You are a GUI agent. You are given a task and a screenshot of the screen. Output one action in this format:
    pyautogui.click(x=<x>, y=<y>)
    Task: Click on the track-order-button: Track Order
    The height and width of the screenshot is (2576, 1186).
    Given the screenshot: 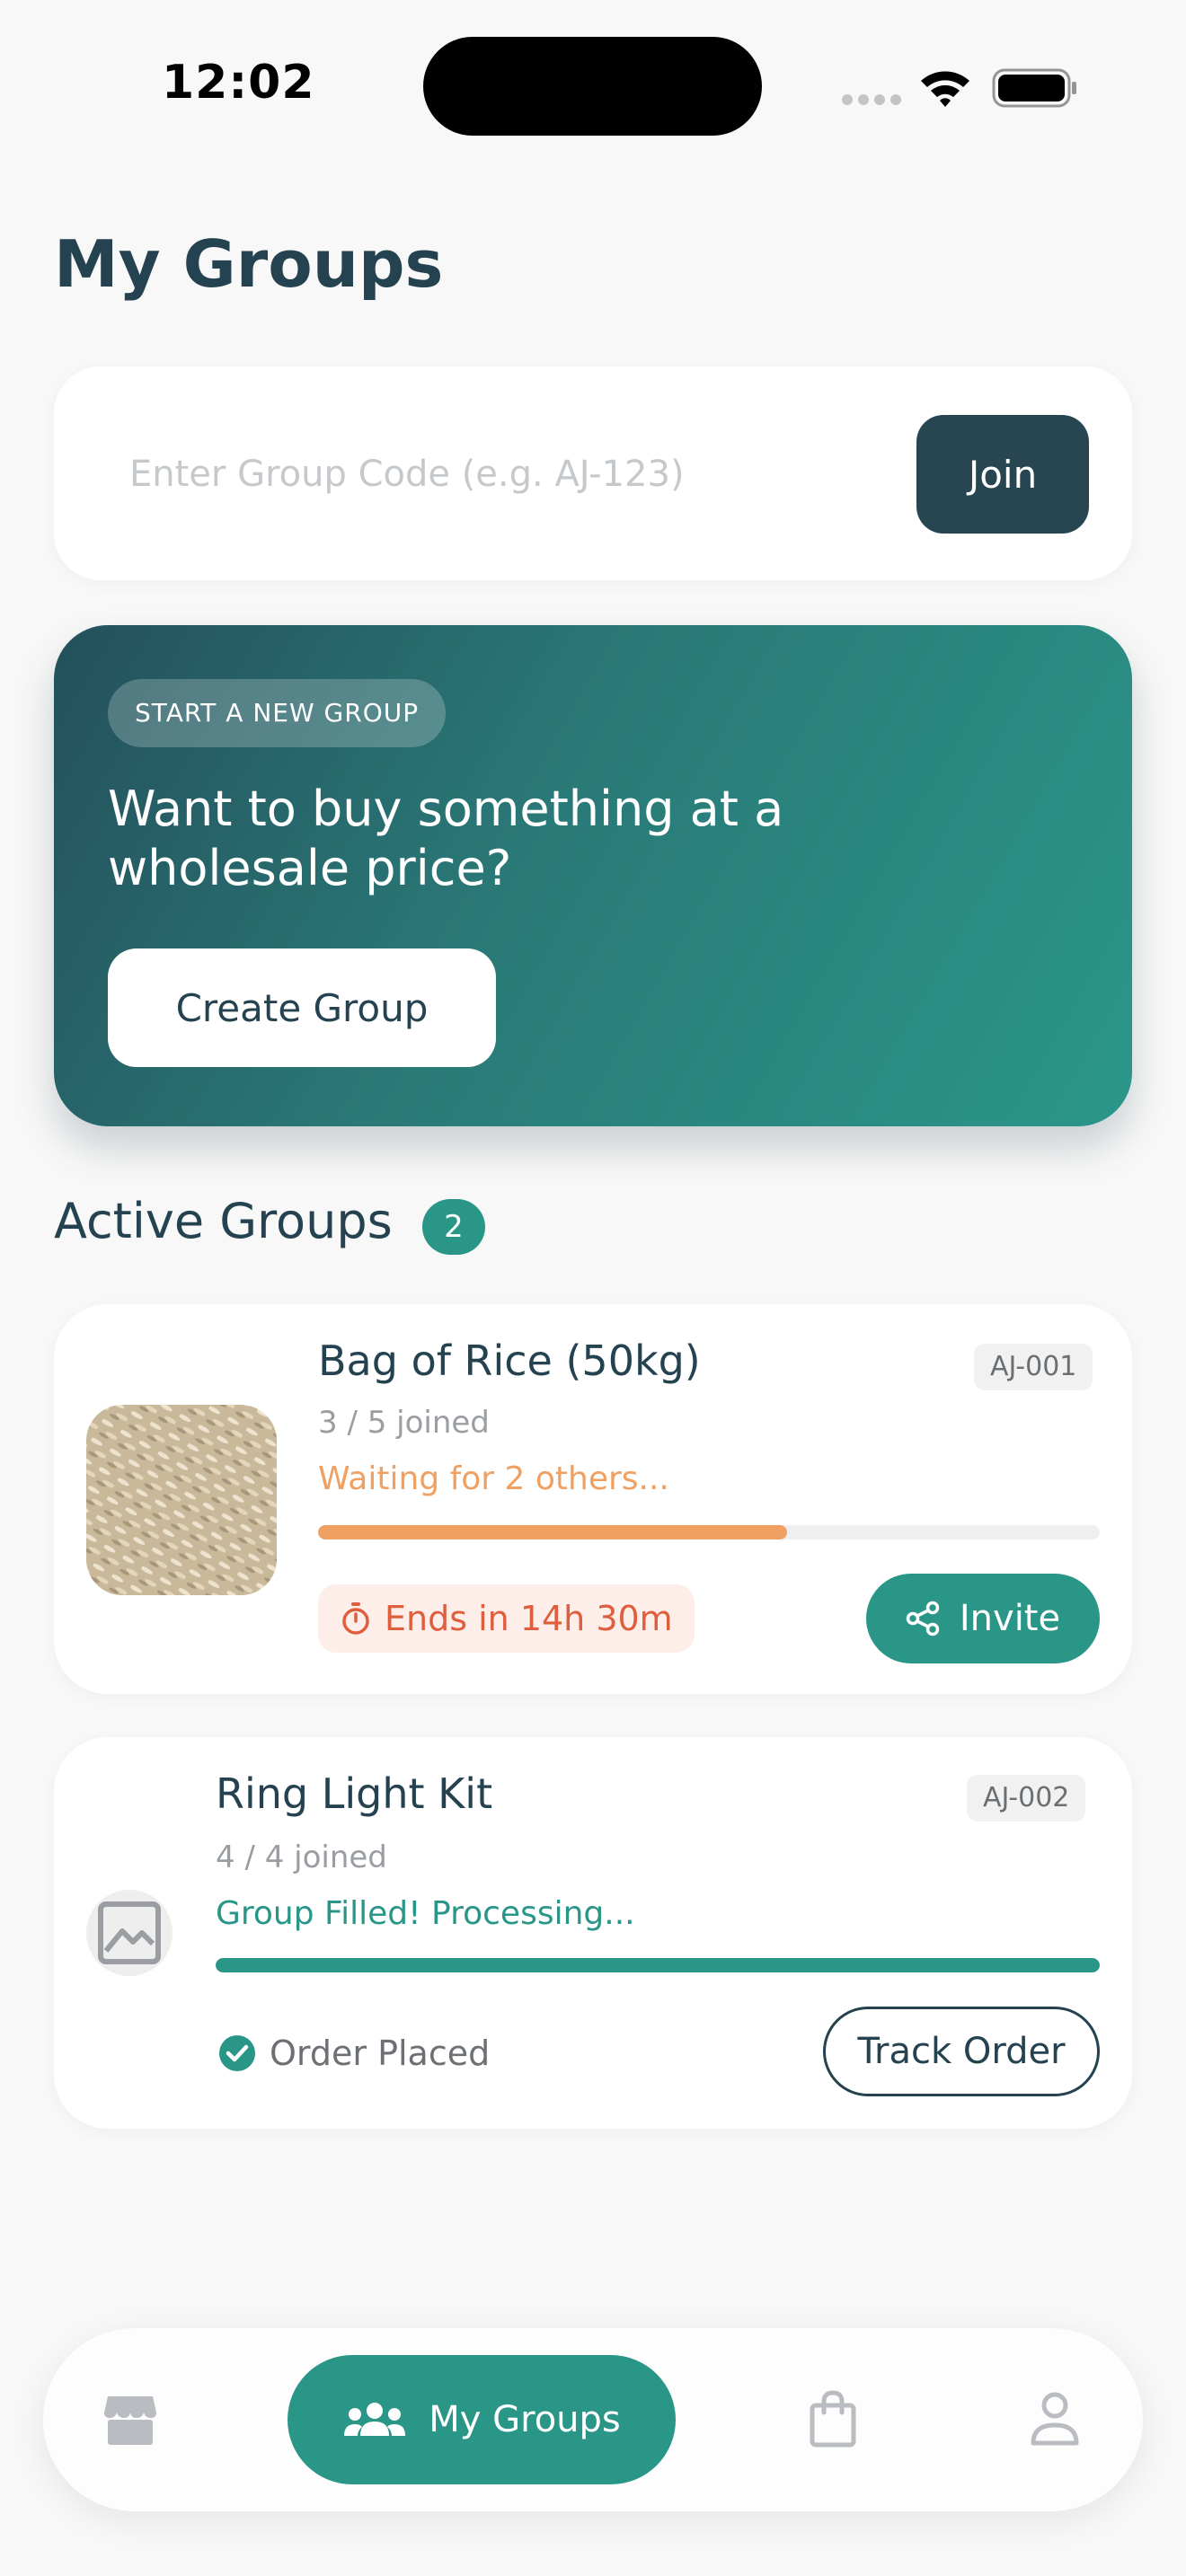 What is the action you would take?
    pyautogui.click(x=961, y=2051)
    